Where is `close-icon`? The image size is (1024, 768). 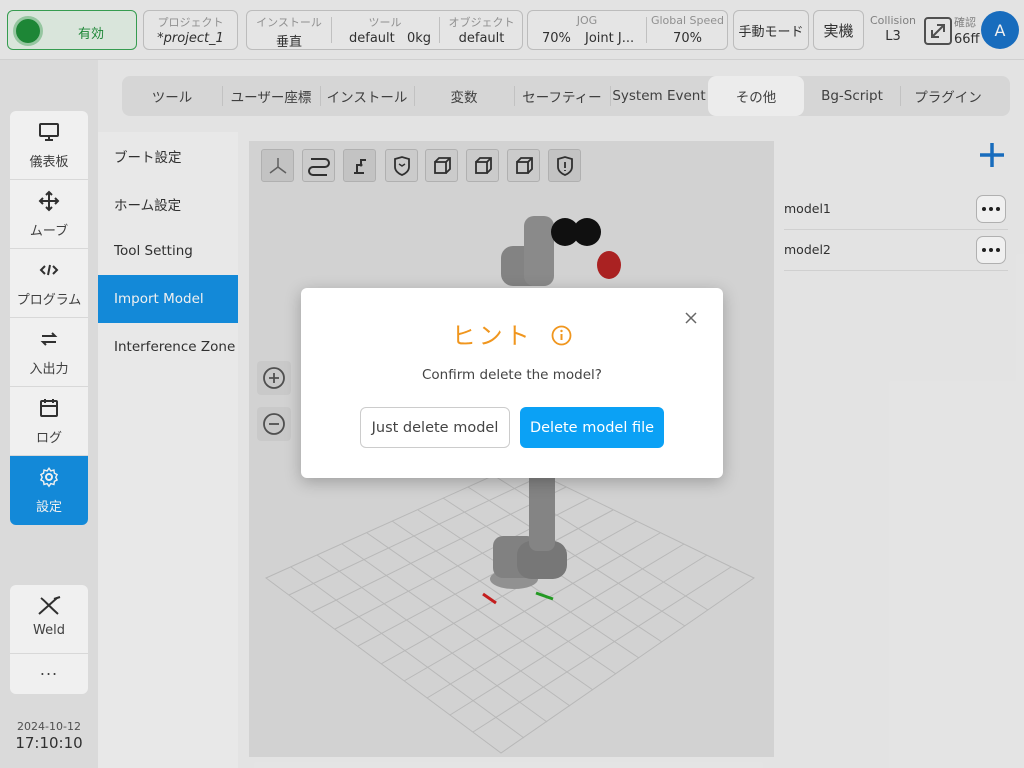
close-icon is located at coordinates (691, 318).